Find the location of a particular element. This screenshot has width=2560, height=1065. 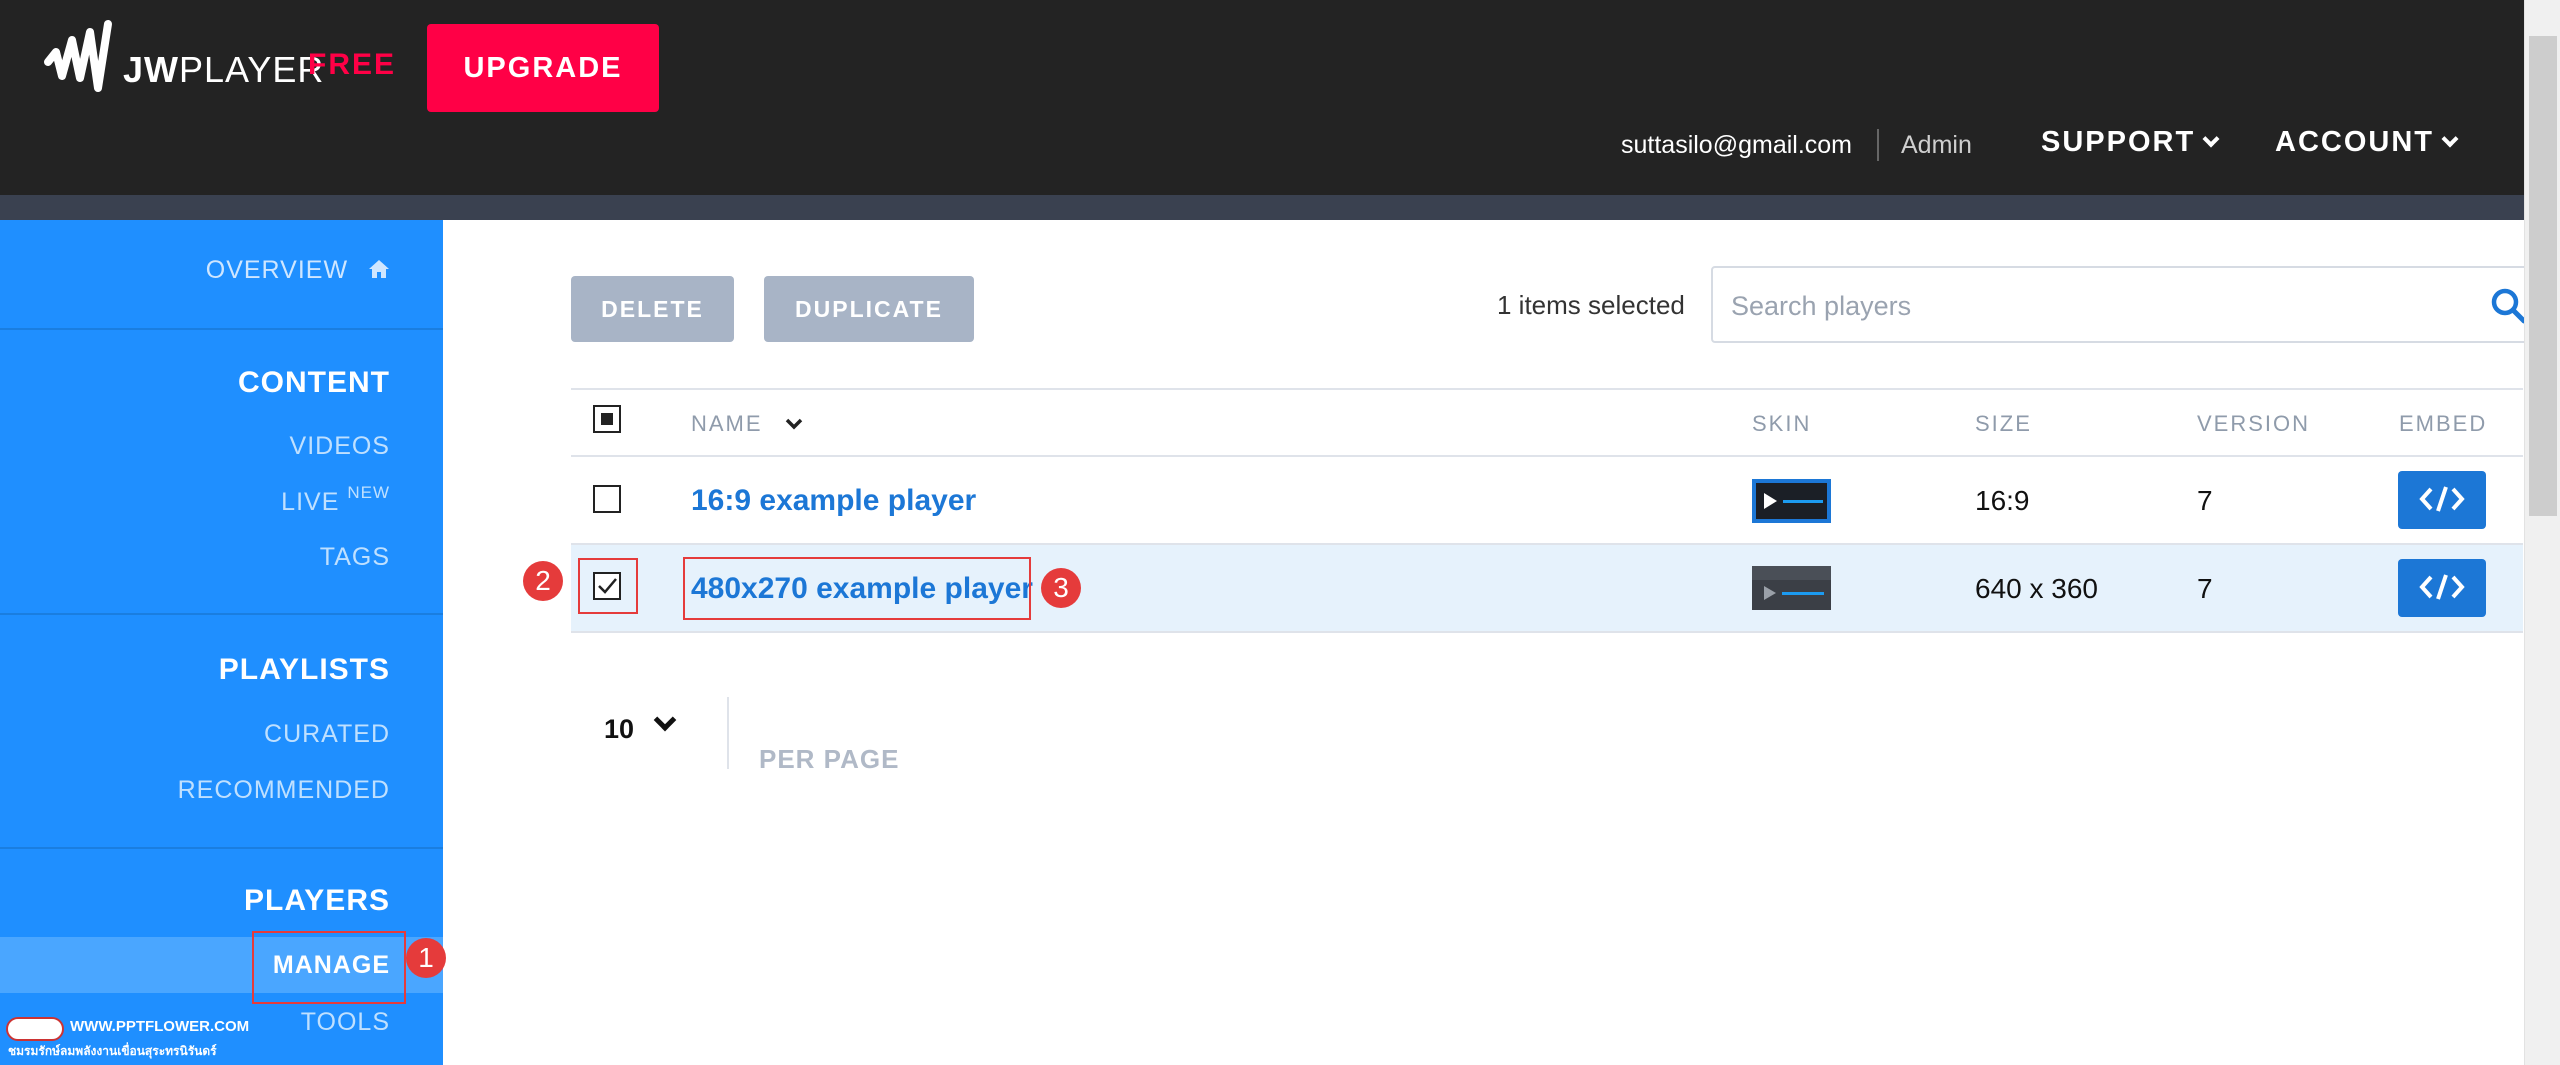

sidebar-heading-players: PLAYERS is located at coordinates (317, 901).